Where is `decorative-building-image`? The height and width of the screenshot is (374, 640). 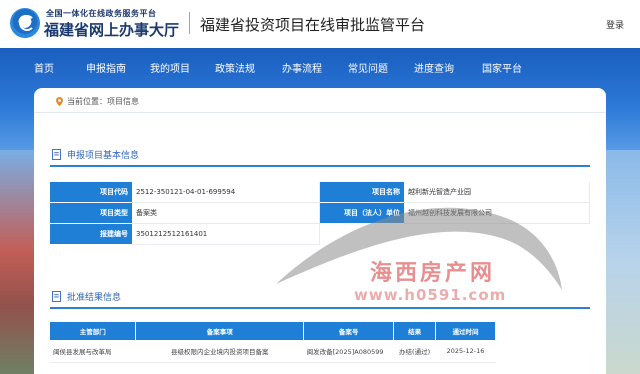
decorative-building-image is located at coordinates (17, 262).